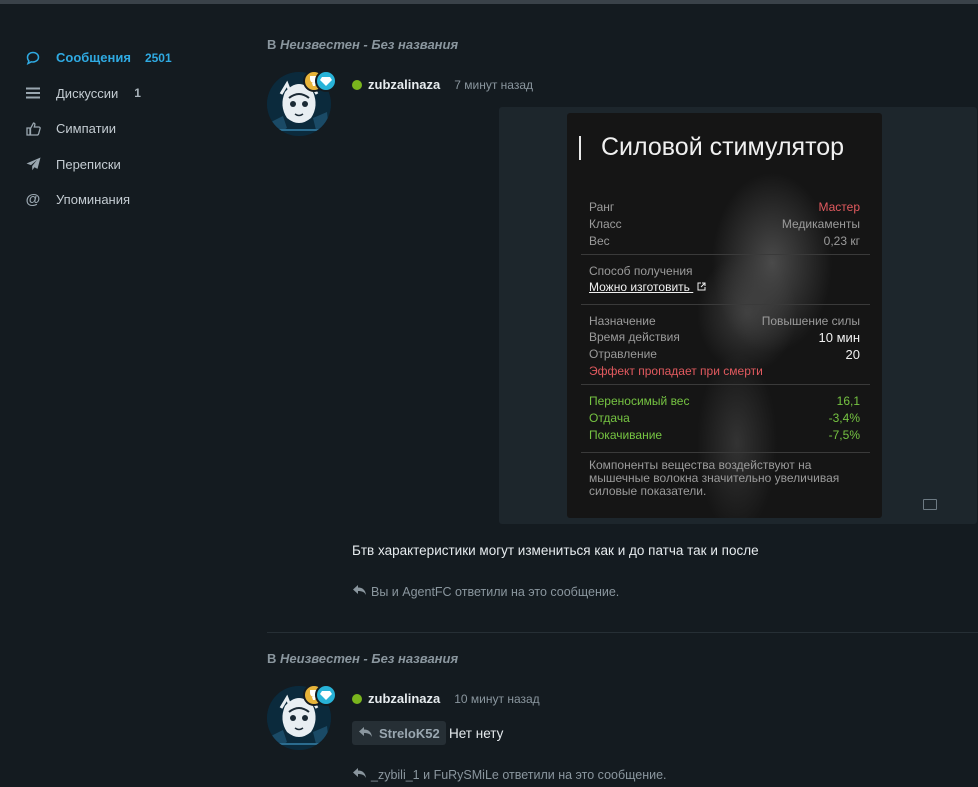 Image resolution: width=978 pixels, height=787 pixels. What do you see at coordinates (86, 129) in the screenshot?
I see `sidebar-item-label: Симпатии` at bounding box center [86, 129].